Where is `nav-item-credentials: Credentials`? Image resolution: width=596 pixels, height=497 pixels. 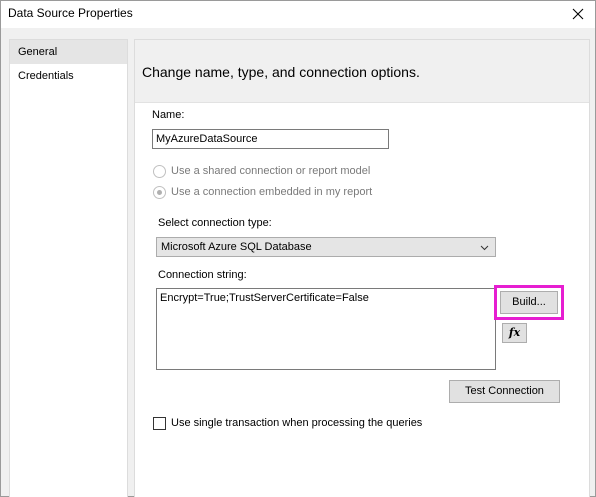 nav-item-credentials: Credentials is located at coordinates (68, 76).